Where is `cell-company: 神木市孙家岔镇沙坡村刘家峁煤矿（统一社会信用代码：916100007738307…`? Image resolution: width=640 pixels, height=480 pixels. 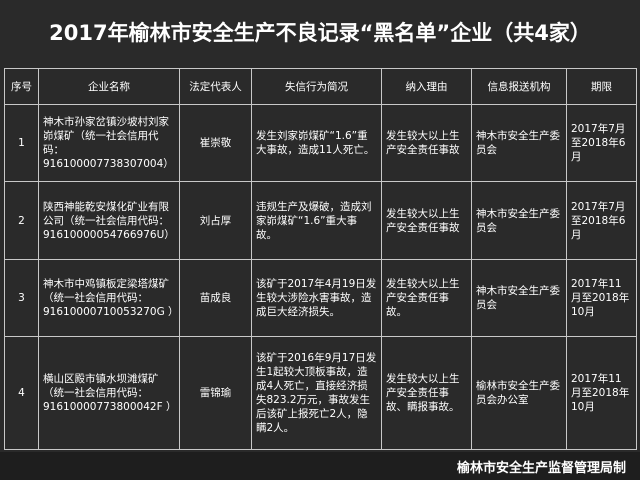 cell-company: 神木市孙家岔镇沙坡村刘家峁煤矿（统一社会信用代码：916100007738307… is located at coordinates (109, 143).